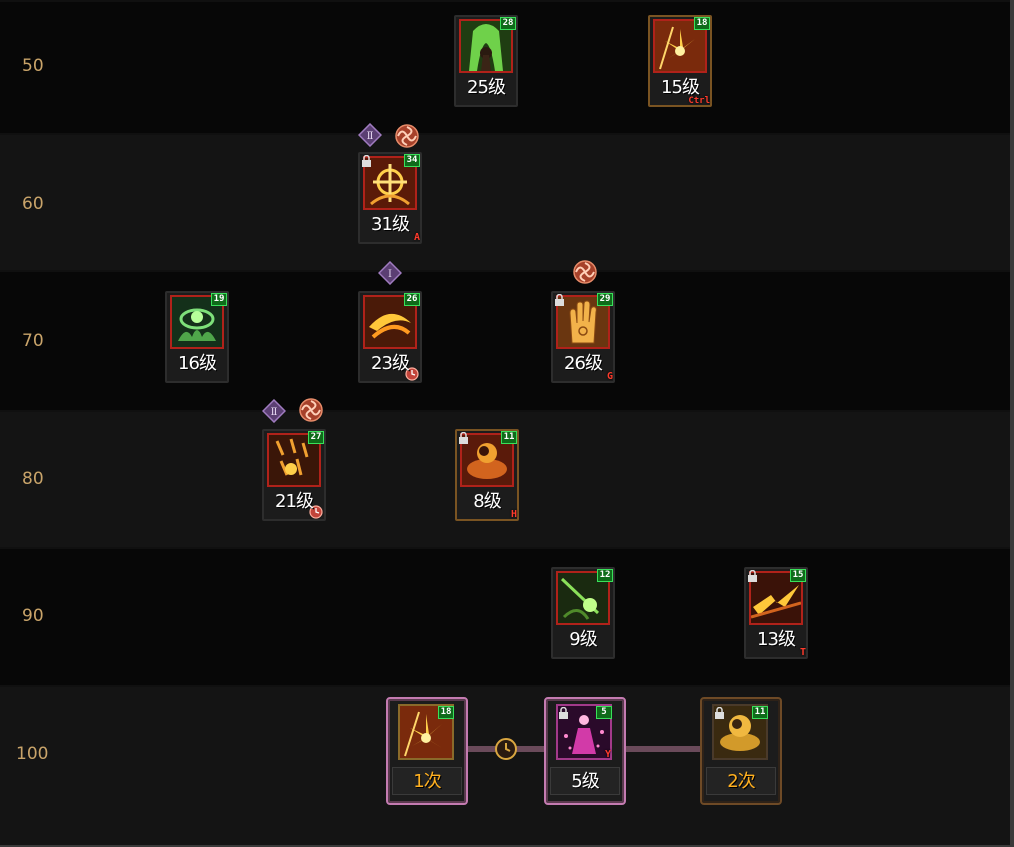 This screenshot has width=1014, height=847. Describe the element at coordinates (33, 66) in the screenshot. I see `level-label: 50` at that location.